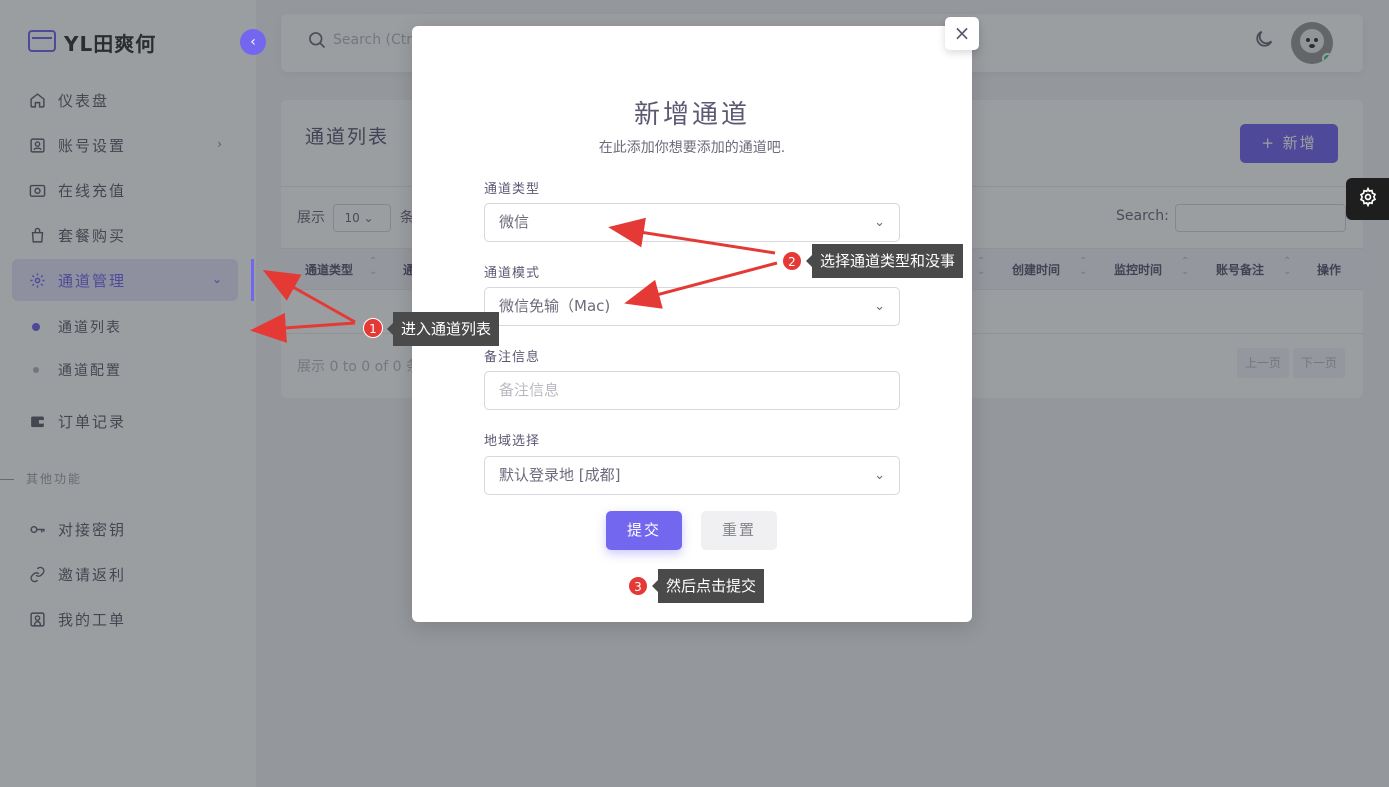 The image size is (1389, 787). What do you see at coordinates (884, 261) in the screenshot?
I see `annotation-label: 选择通道类型和没事` at bounding box center [884, 261].